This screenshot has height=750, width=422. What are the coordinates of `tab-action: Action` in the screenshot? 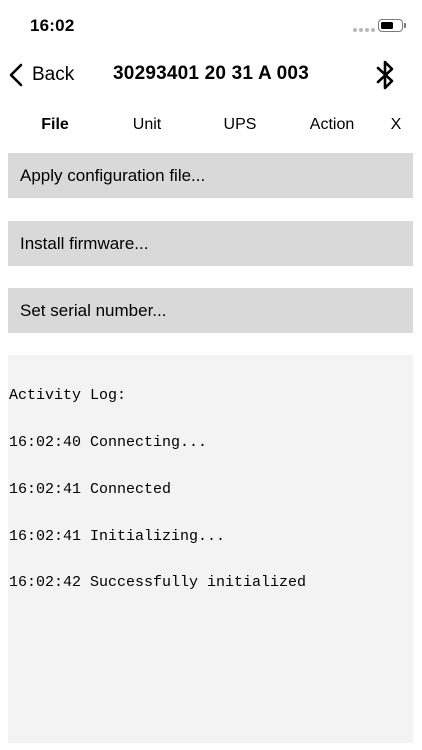 It's located at (332, 125).